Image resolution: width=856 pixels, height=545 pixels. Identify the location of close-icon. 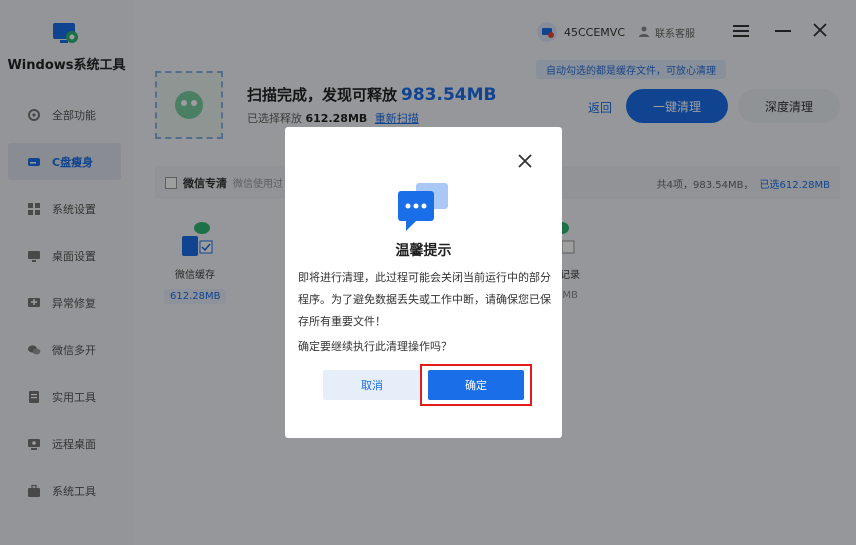
(525, 161).